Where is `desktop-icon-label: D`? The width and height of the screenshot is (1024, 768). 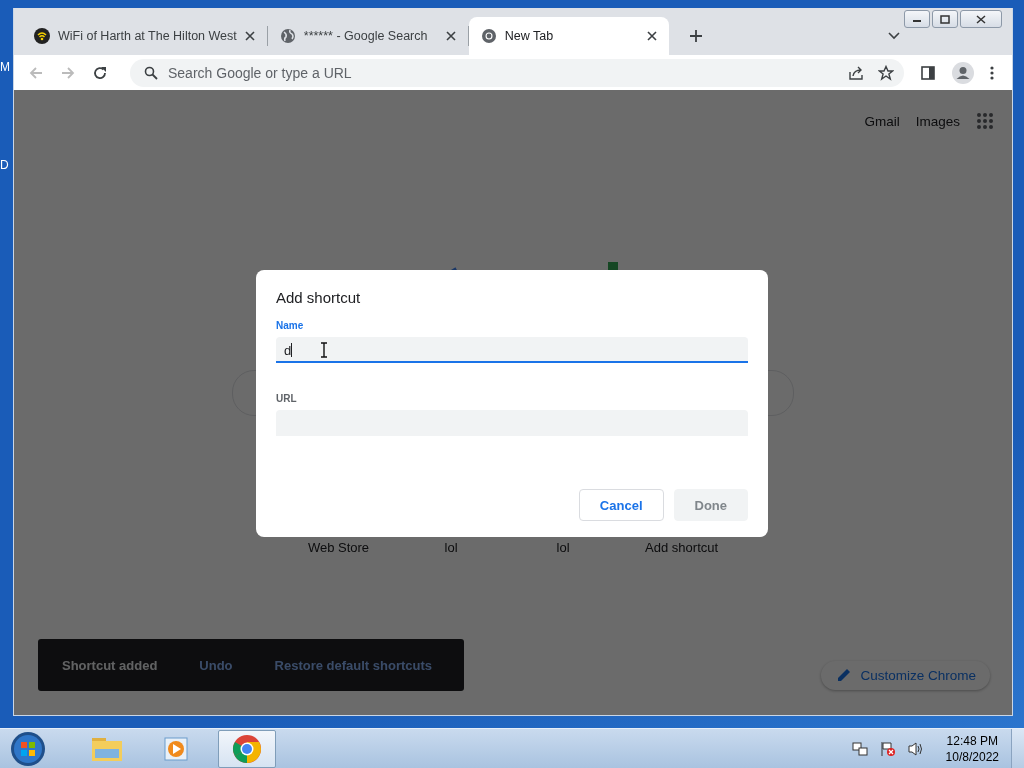 desktop-icon-label: D is located at coordinates (5, 165).